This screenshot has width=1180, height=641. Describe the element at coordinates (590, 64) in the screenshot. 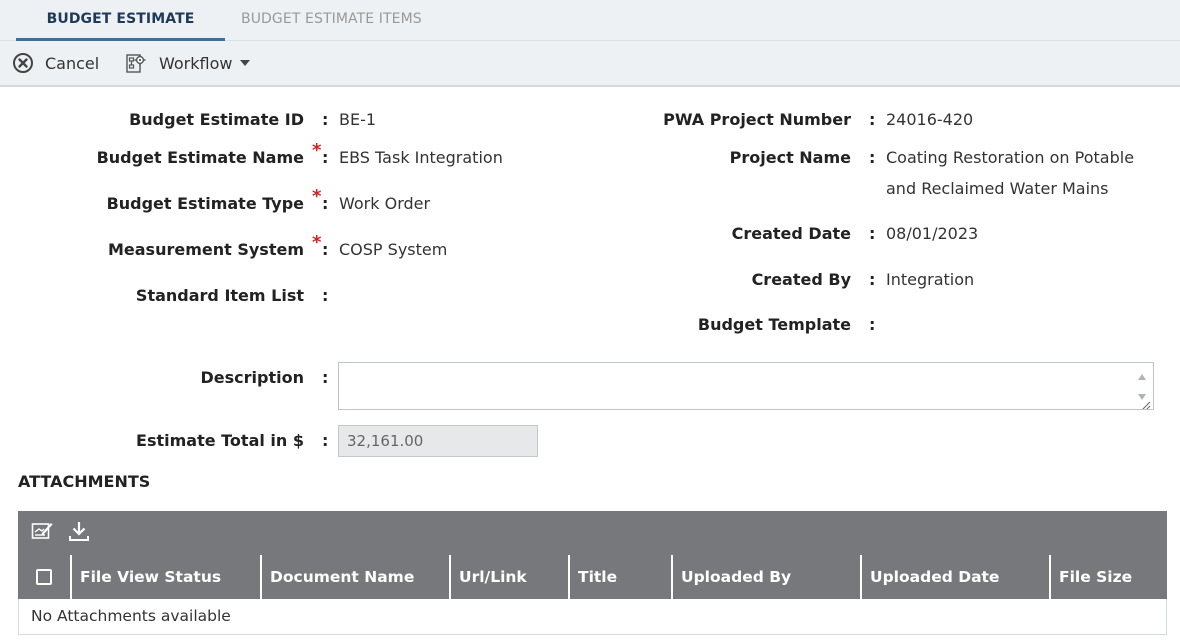

I see `toolbar: Cancel Workflow` at that location.